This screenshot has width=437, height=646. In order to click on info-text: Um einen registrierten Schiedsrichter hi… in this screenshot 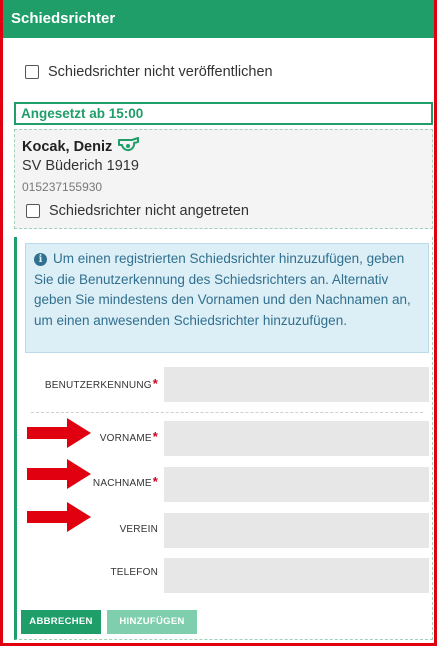, I will do `click(222, 289)`.